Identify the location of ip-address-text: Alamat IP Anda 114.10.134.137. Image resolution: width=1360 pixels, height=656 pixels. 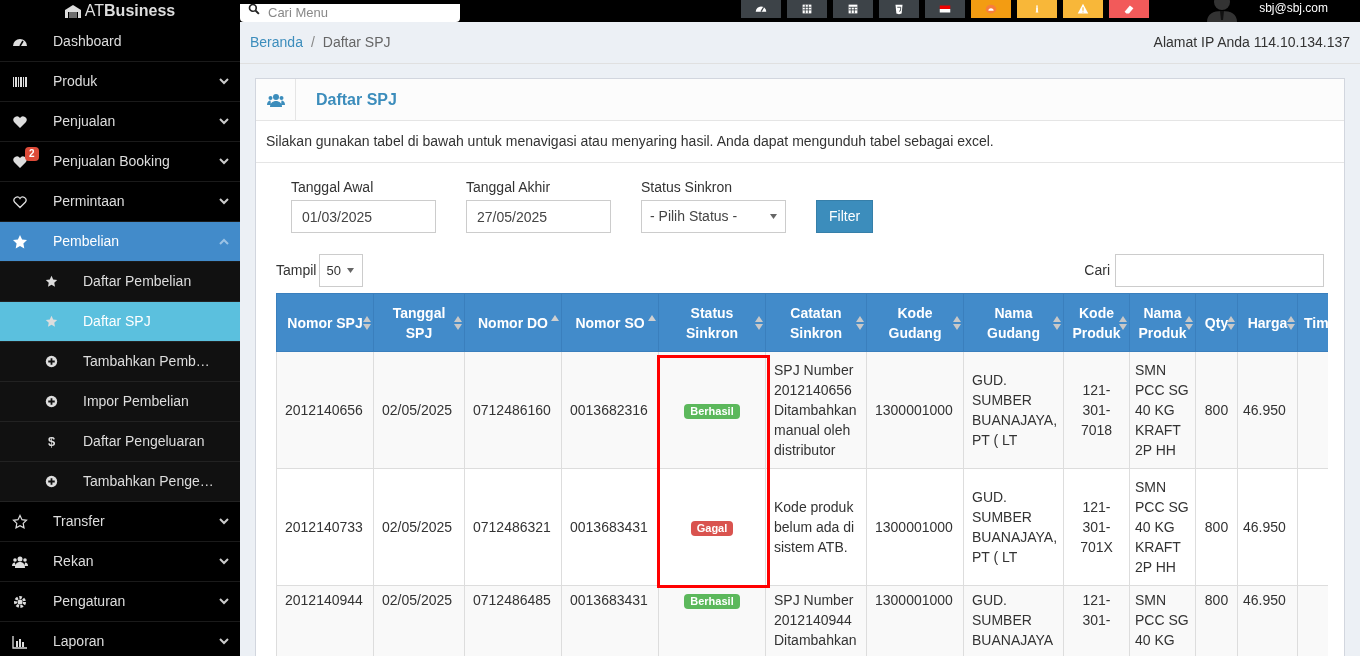
(1251, 42).